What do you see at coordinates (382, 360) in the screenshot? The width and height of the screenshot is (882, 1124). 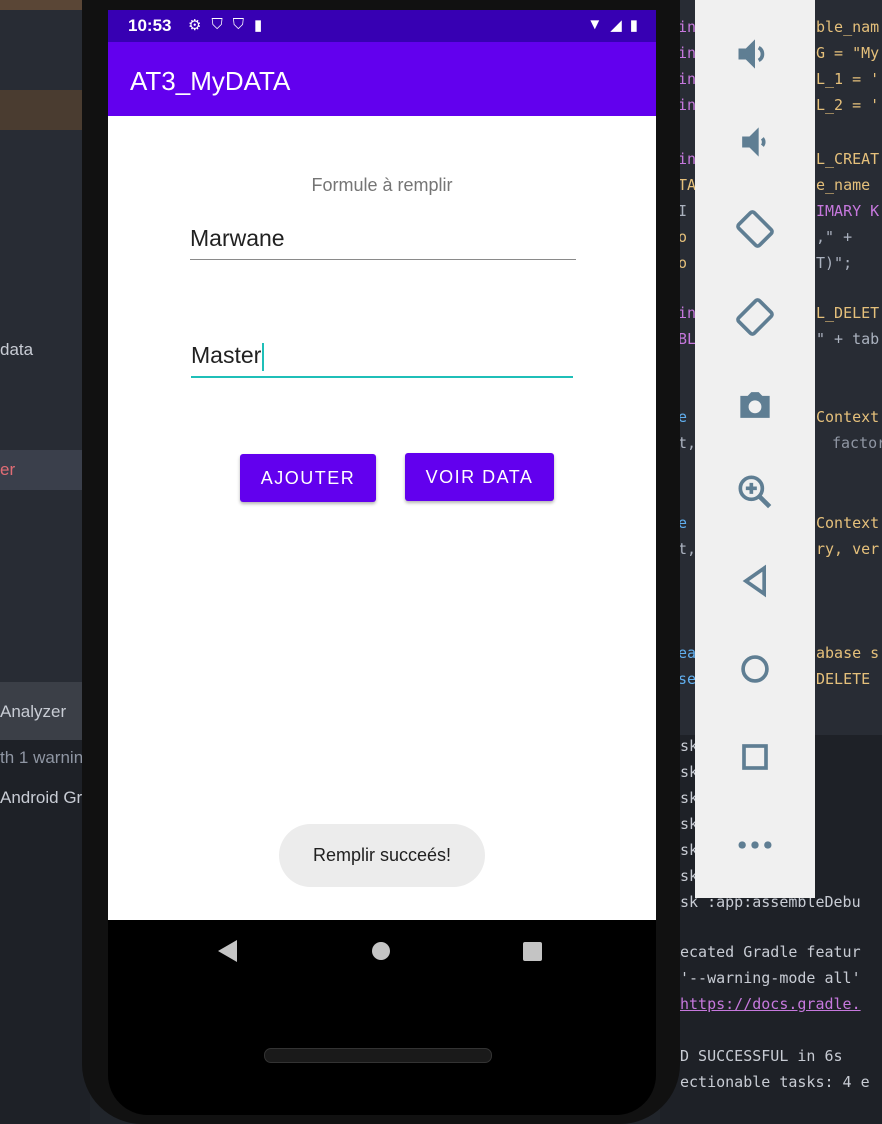 I see `level-input: Master` at bounding box center [382, 360].